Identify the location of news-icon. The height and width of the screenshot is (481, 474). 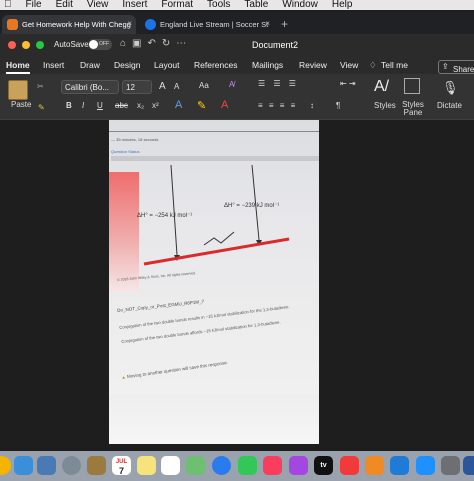
(349, 465).